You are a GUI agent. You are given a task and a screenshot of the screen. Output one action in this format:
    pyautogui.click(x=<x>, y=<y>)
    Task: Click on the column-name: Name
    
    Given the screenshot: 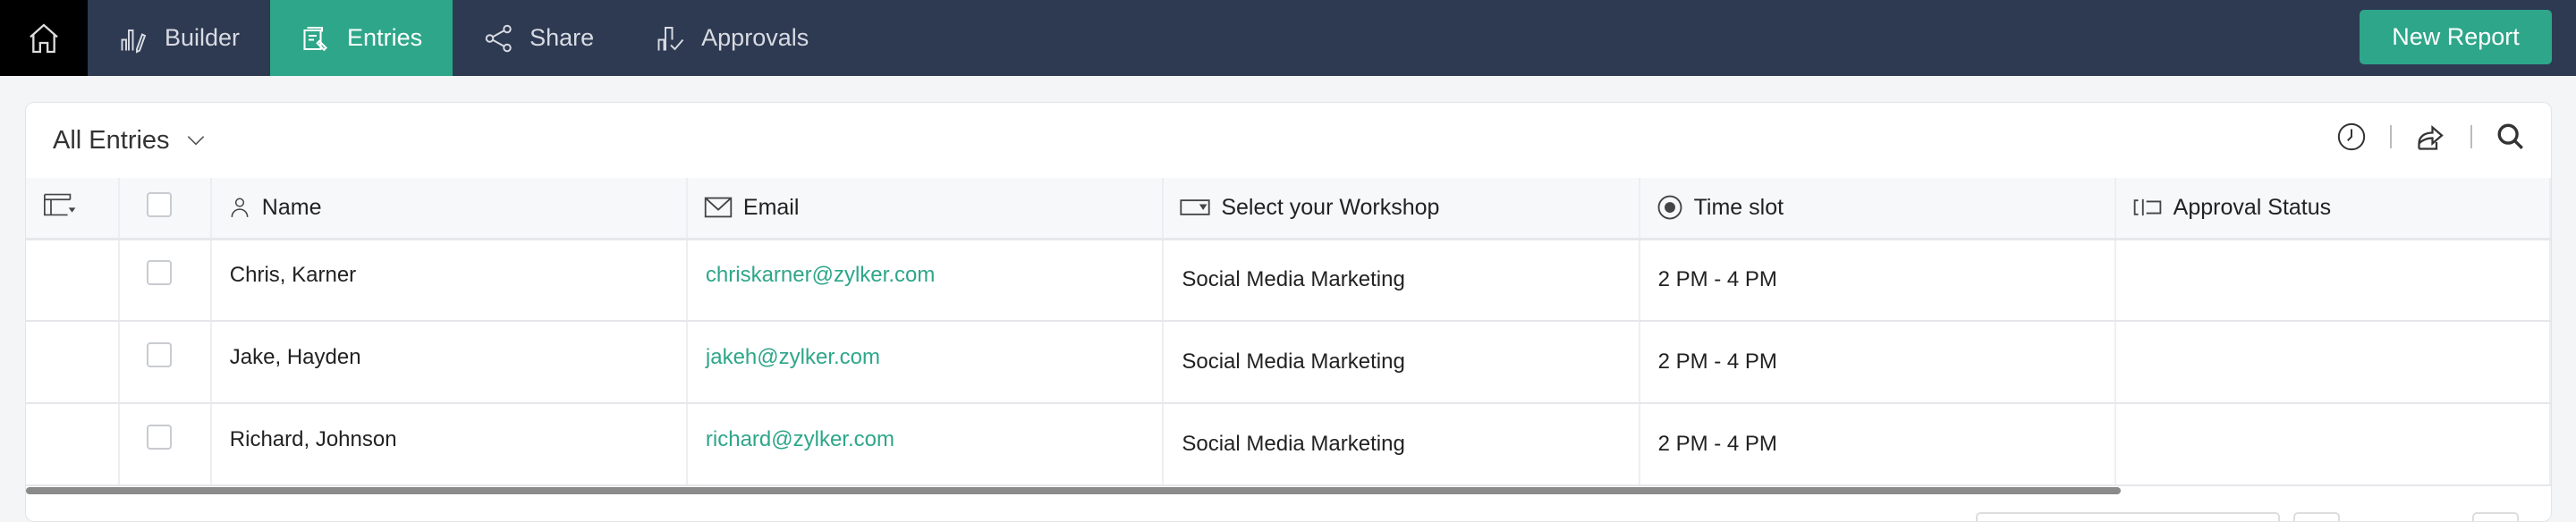 What is the action you would take?
    pyautogui.click(x=449, y=209)
    